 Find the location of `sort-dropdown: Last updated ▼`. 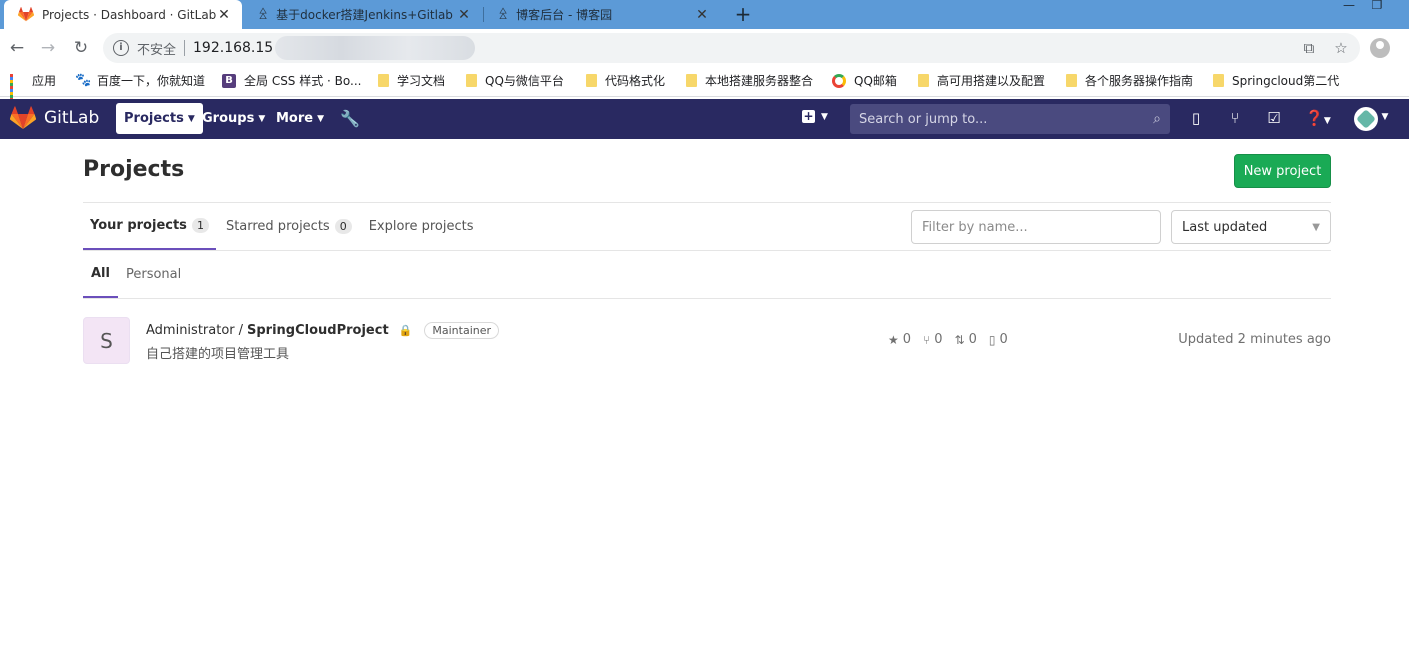

sort-dropdown: Last updated ▼ is located at coordinates (1251, 227).